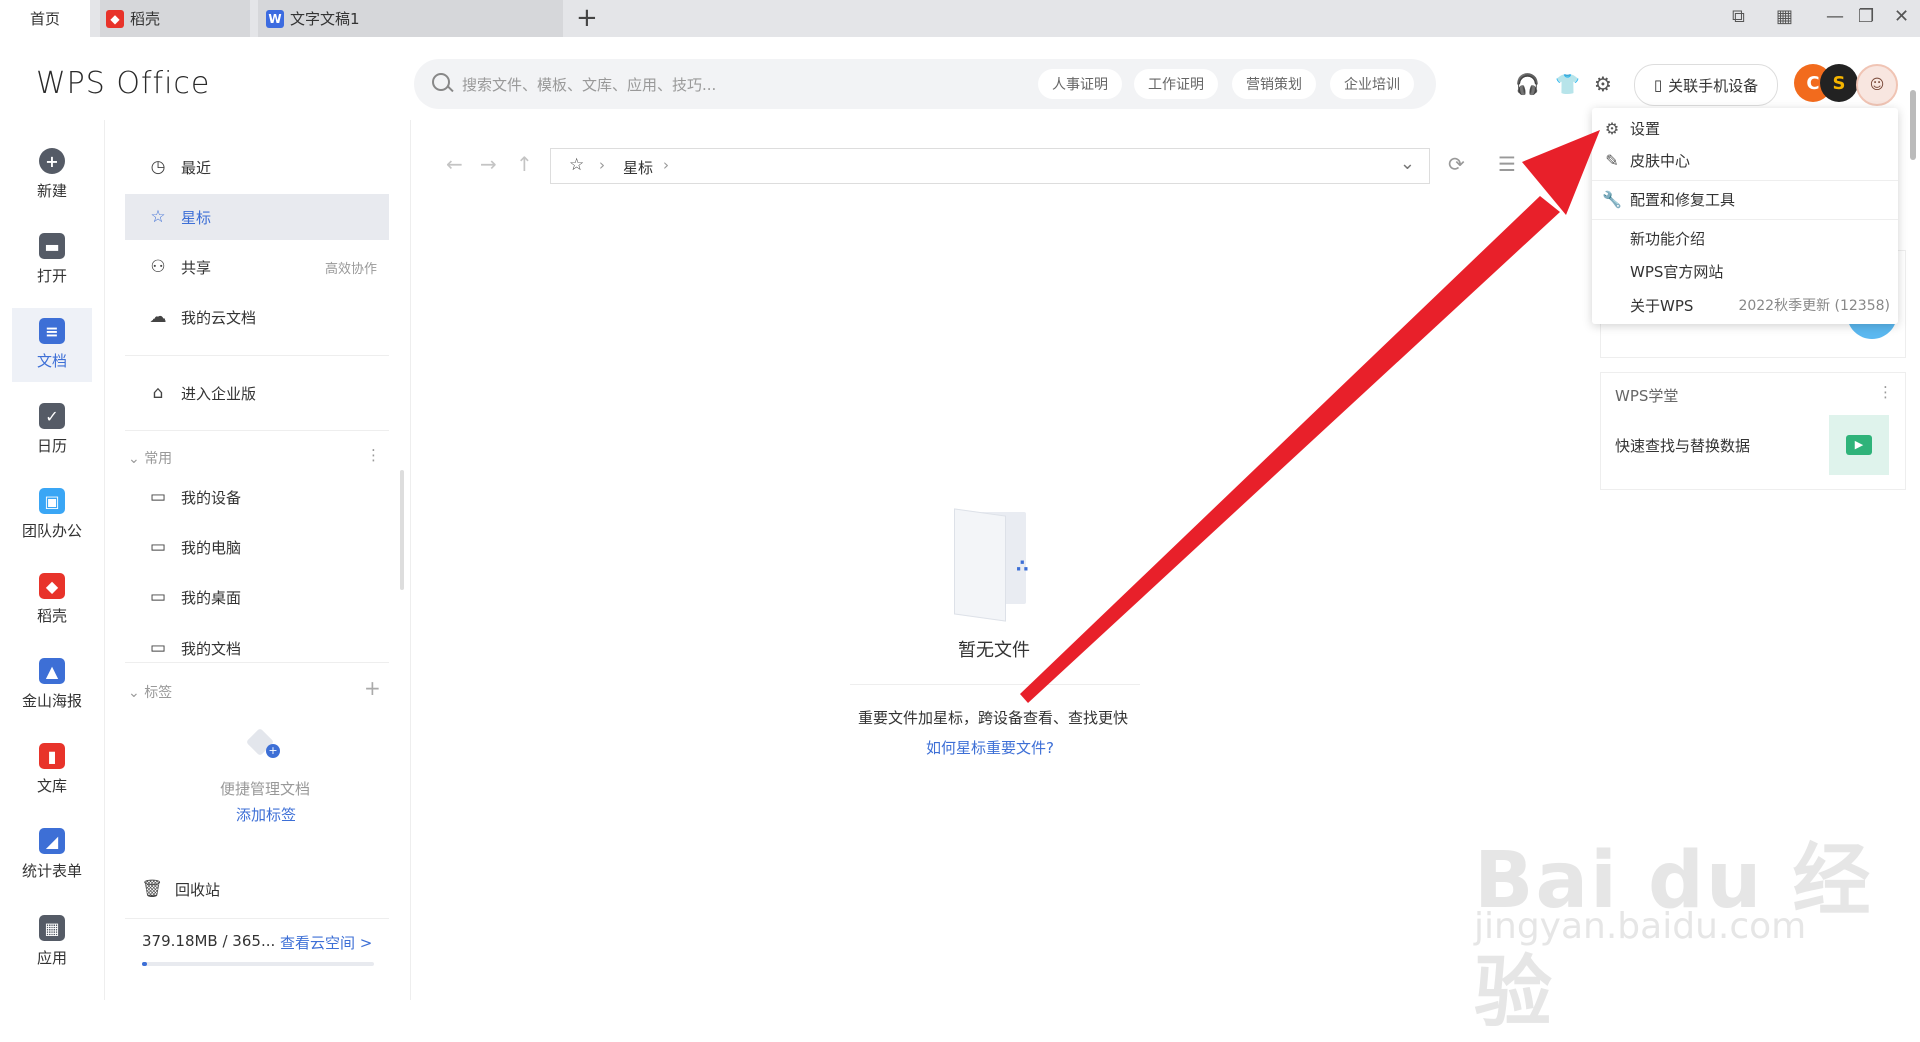  Describe the element at coordinates (1913, 125) in the screenshot. I see `page-scrollbar` at that location.